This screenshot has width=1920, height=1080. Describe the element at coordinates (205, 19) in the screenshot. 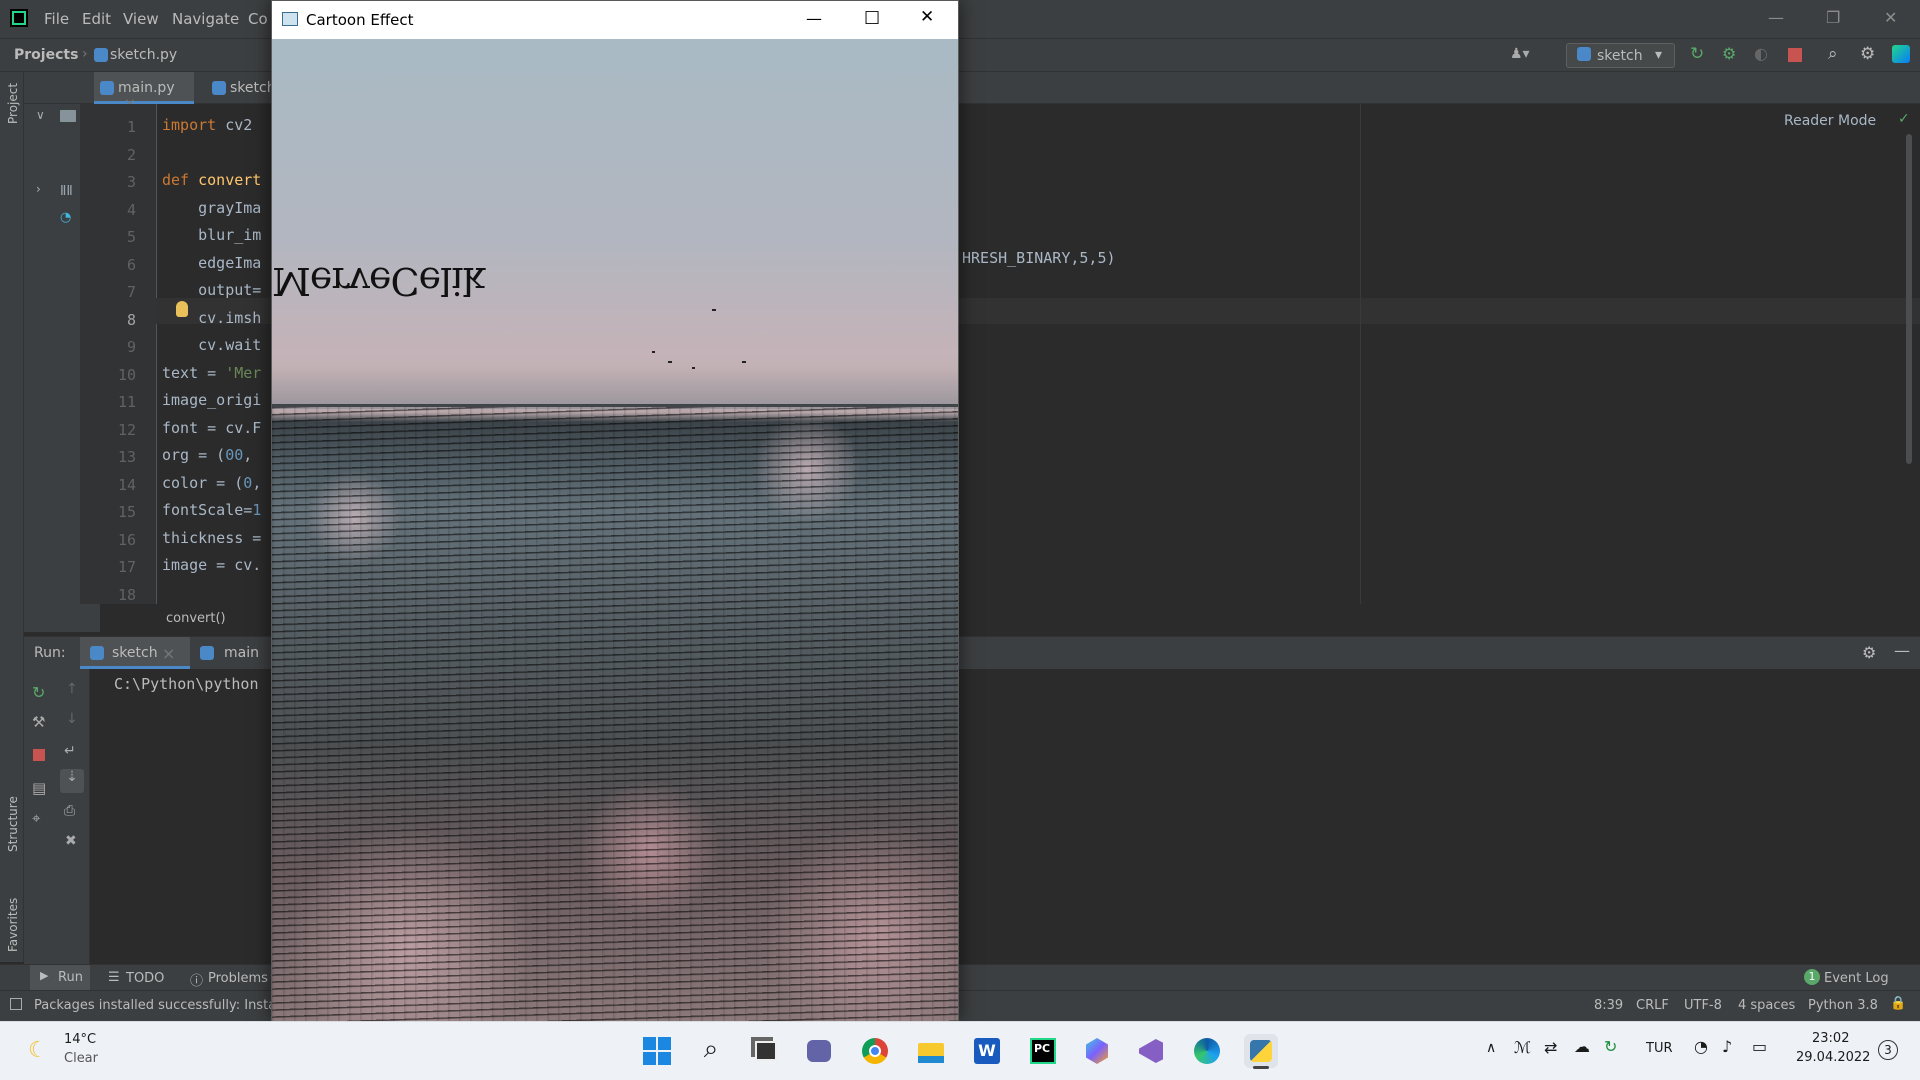

I see `menu-navigate: Navigate` at that location.